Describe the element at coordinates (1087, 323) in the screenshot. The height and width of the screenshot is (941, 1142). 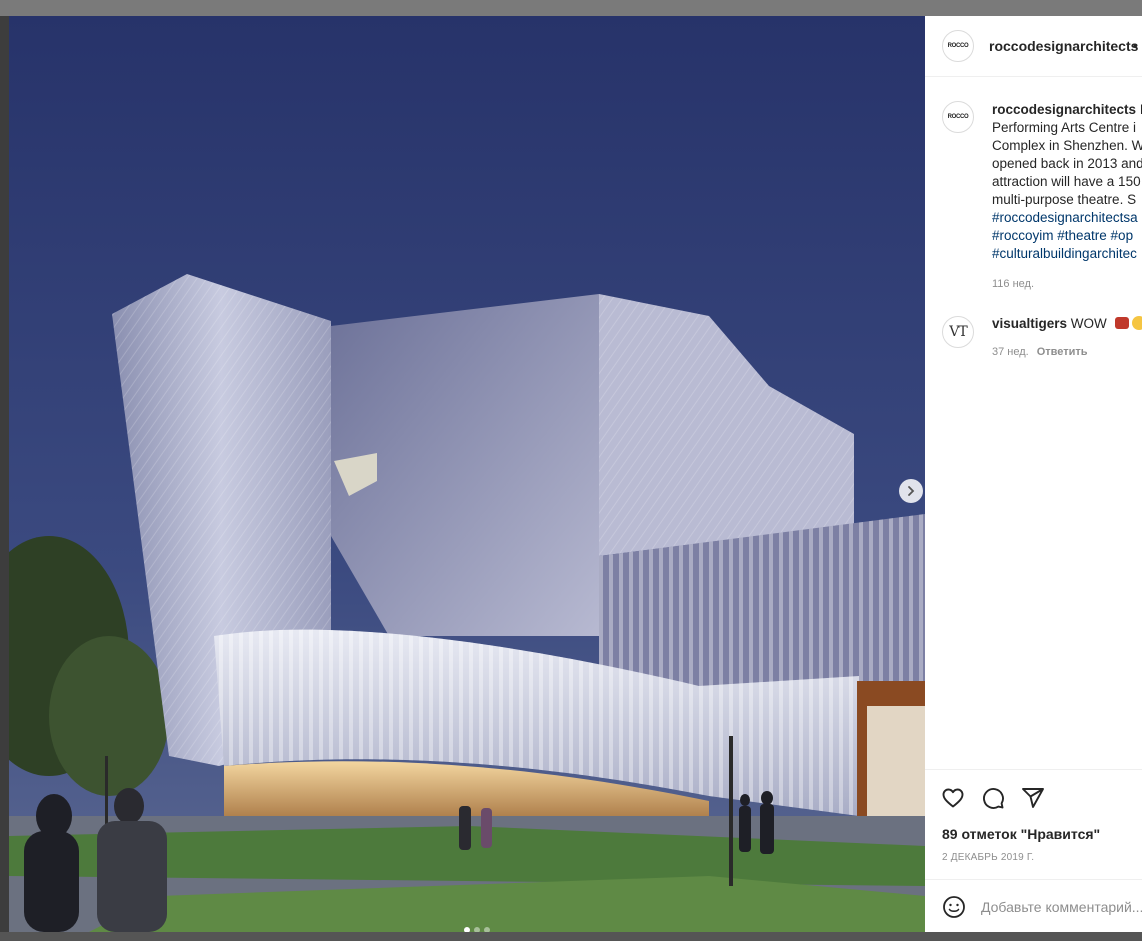
I see `comment-body: WOW` at that location.